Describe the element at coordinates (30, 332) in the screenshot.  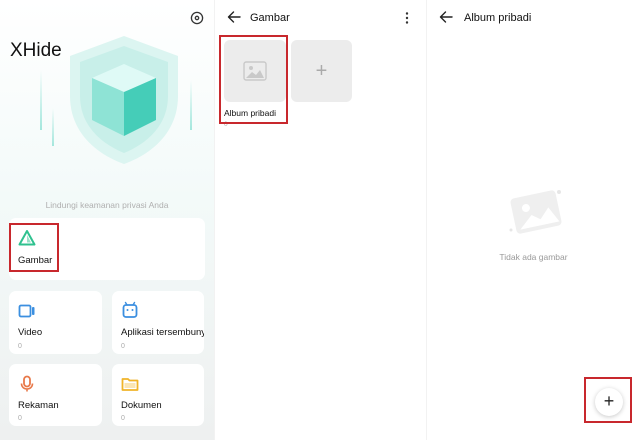
I see `category-label: Video` at that location.